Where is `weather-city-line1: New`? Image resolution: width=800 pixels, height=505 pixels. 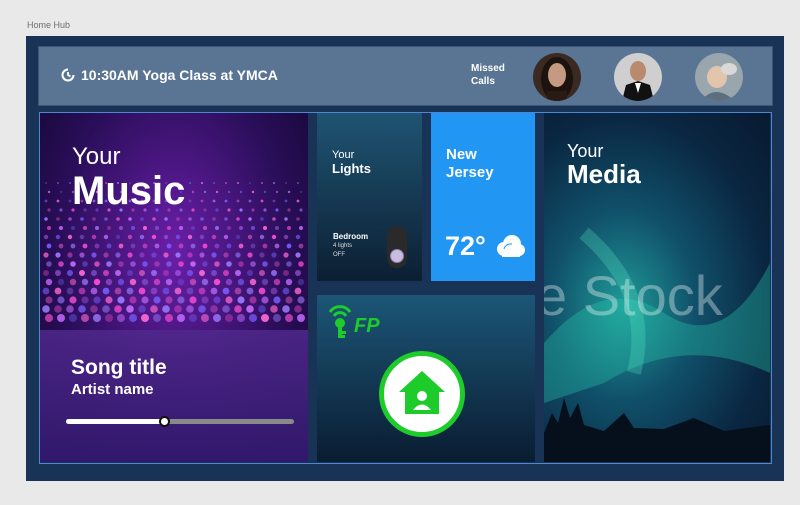
weather-city-line1: New is located at coordinates (461, 154).